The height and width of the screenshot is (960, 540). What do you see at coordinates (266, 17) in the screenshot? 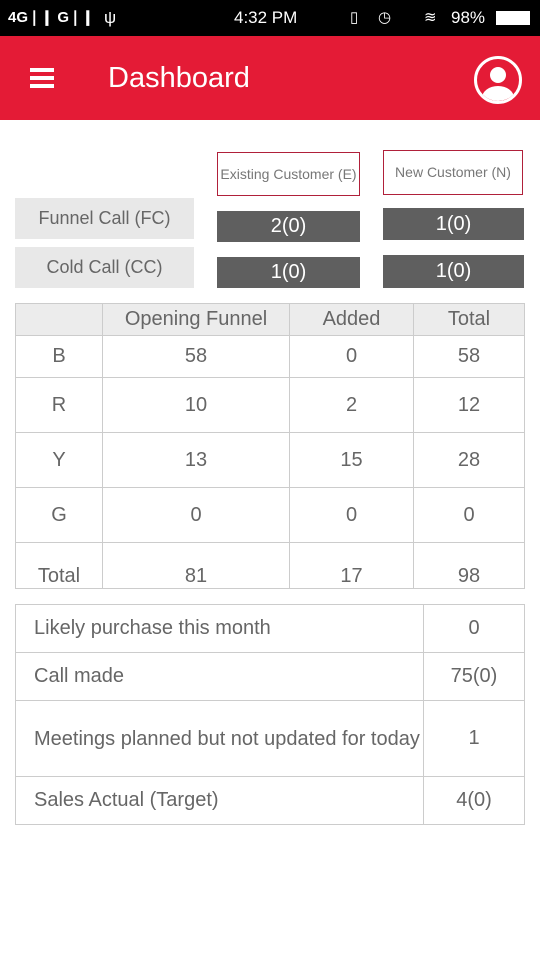
I see `clock: 4:32 PM` at bounding box center [266, 17].